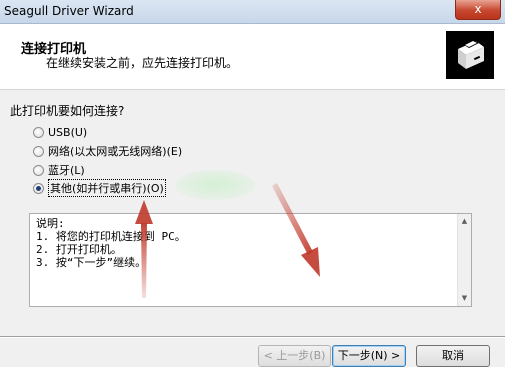 The image size is (505, 367). I want to click on description-line: 1. 将您的打印机连接到 PC。, so click(111, 236).